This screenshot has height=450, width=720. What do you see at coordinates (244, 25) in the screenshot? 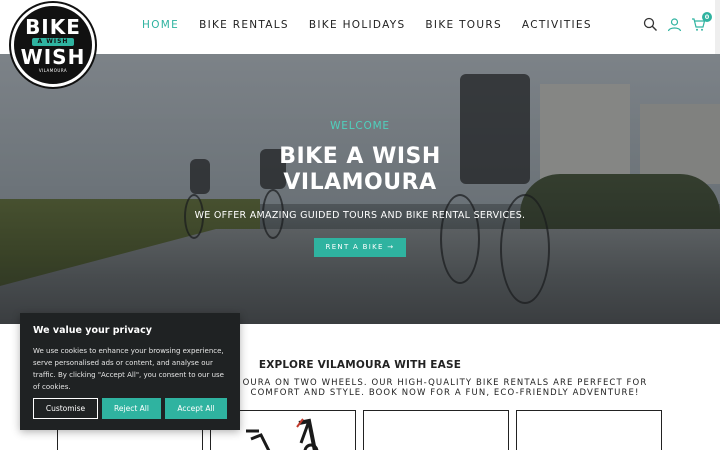
I see `nav-item-bike-rentals: BIKE RENTALS` at bounding box center [244, 25].